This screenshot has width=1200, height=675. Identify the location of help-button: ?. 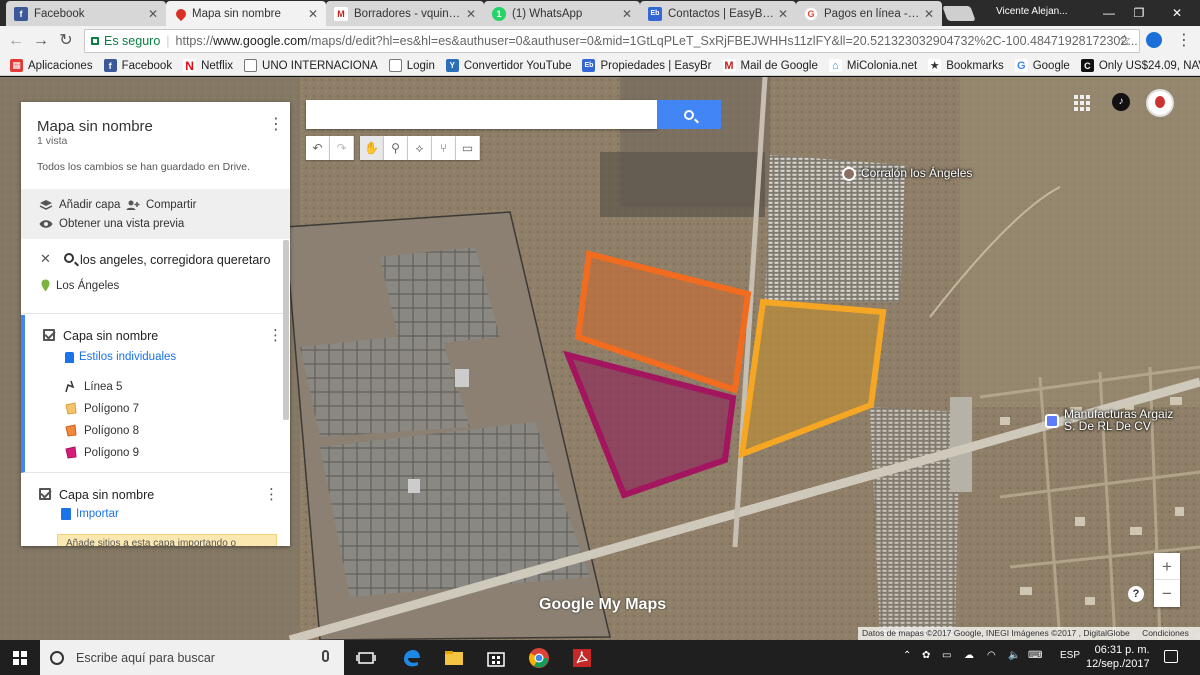
(1136, 594).